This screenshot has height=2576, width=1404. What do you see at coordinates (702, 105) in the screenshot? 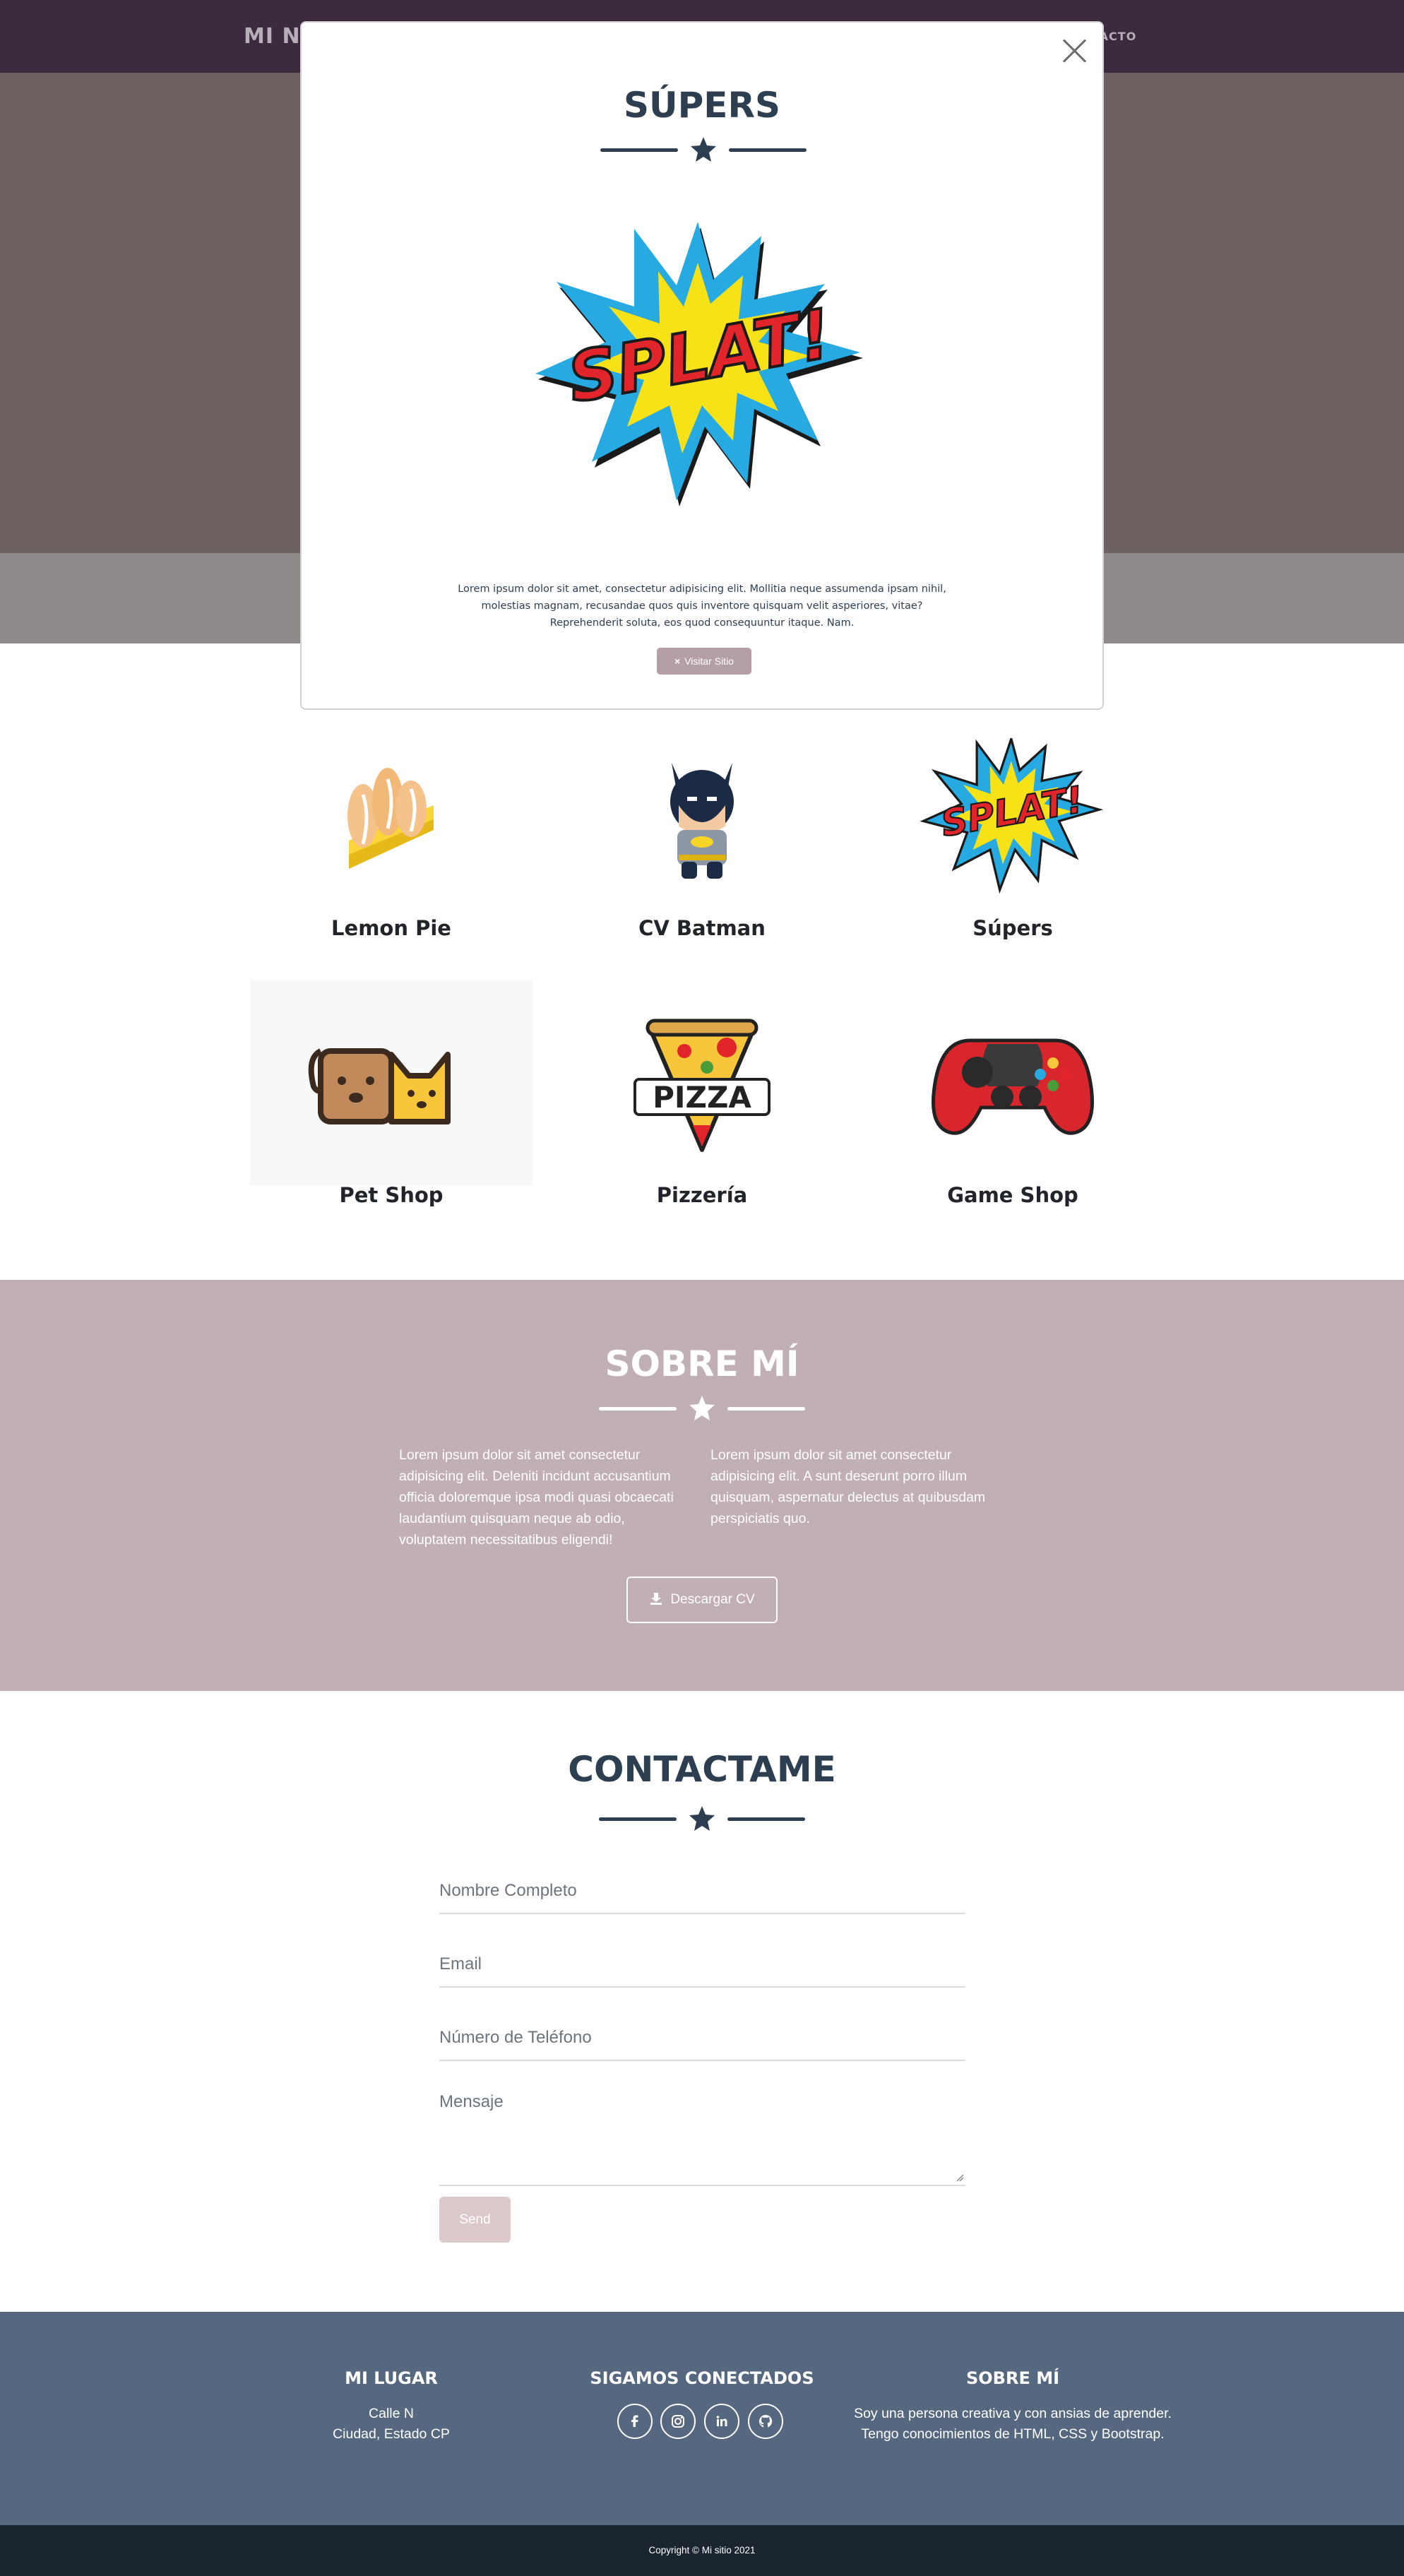
I see `modal-title: SÚPERS` at bounding box center [702, 105].